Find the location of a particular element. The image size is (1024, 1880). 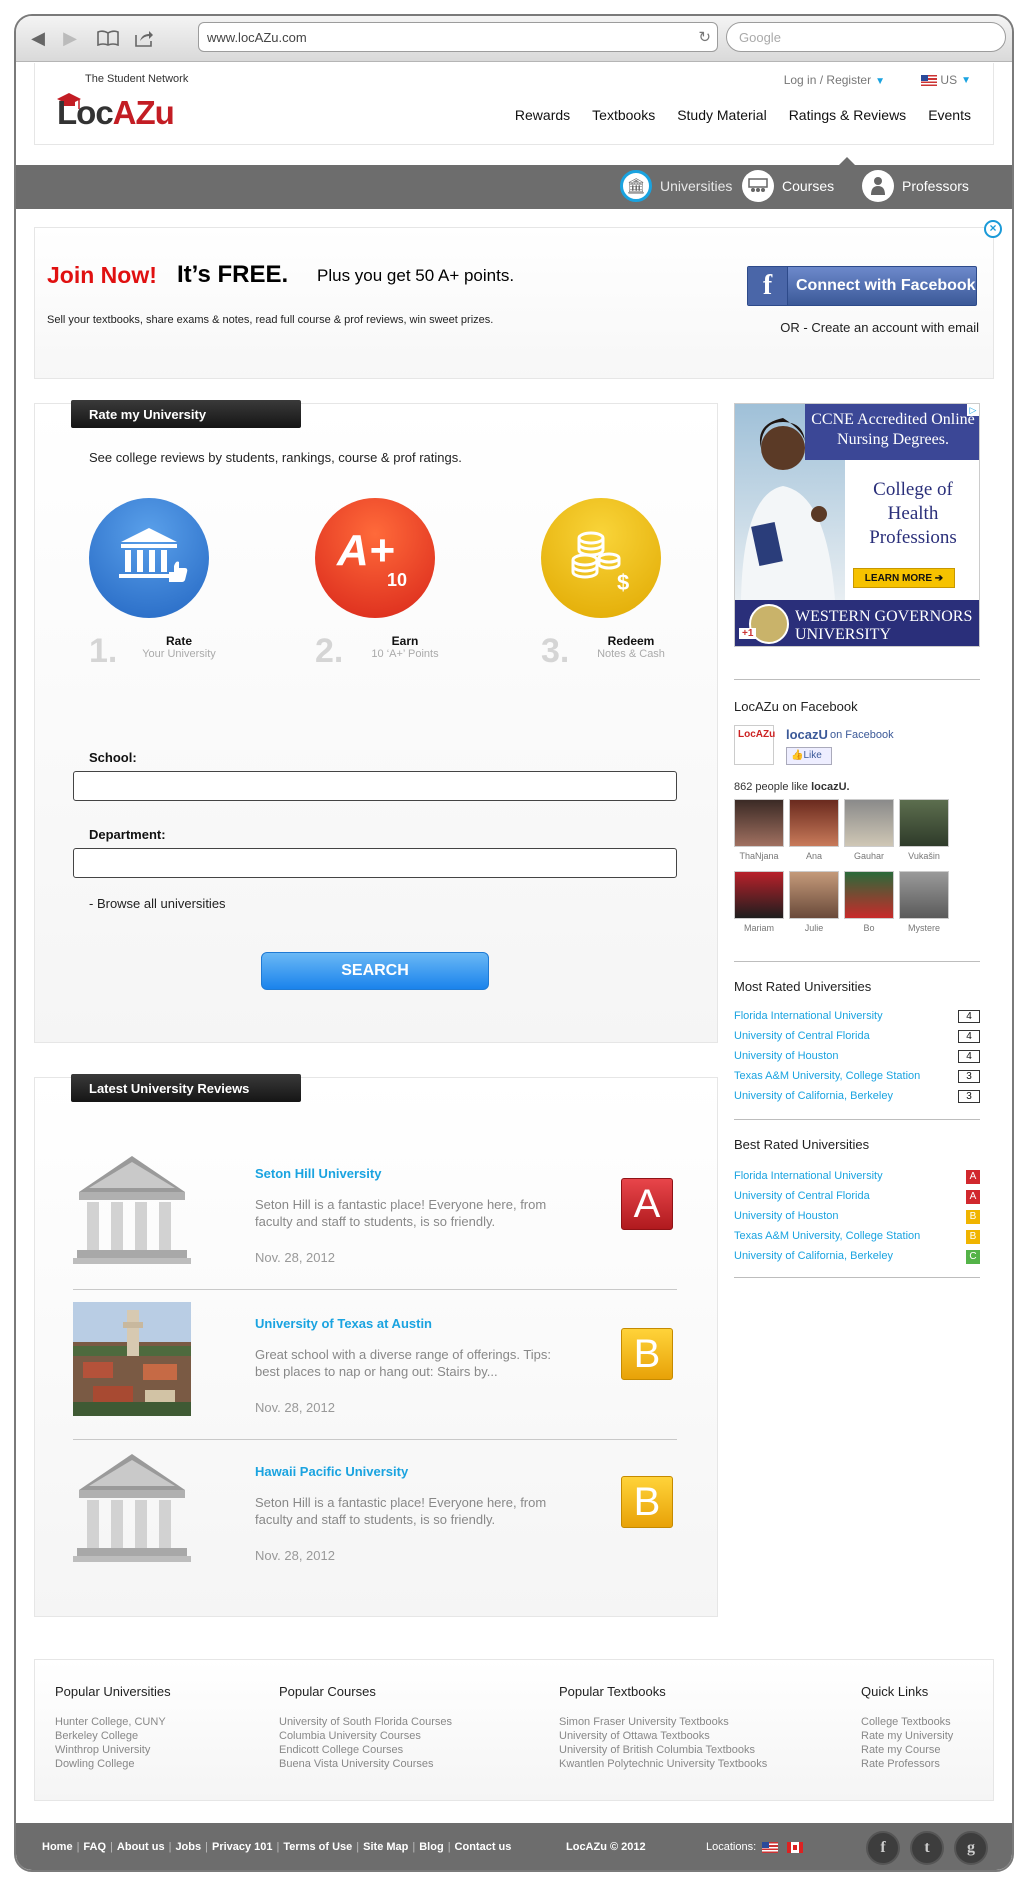

login-register-link: Log in / Register ▼ is located at coordinates (834, 80).